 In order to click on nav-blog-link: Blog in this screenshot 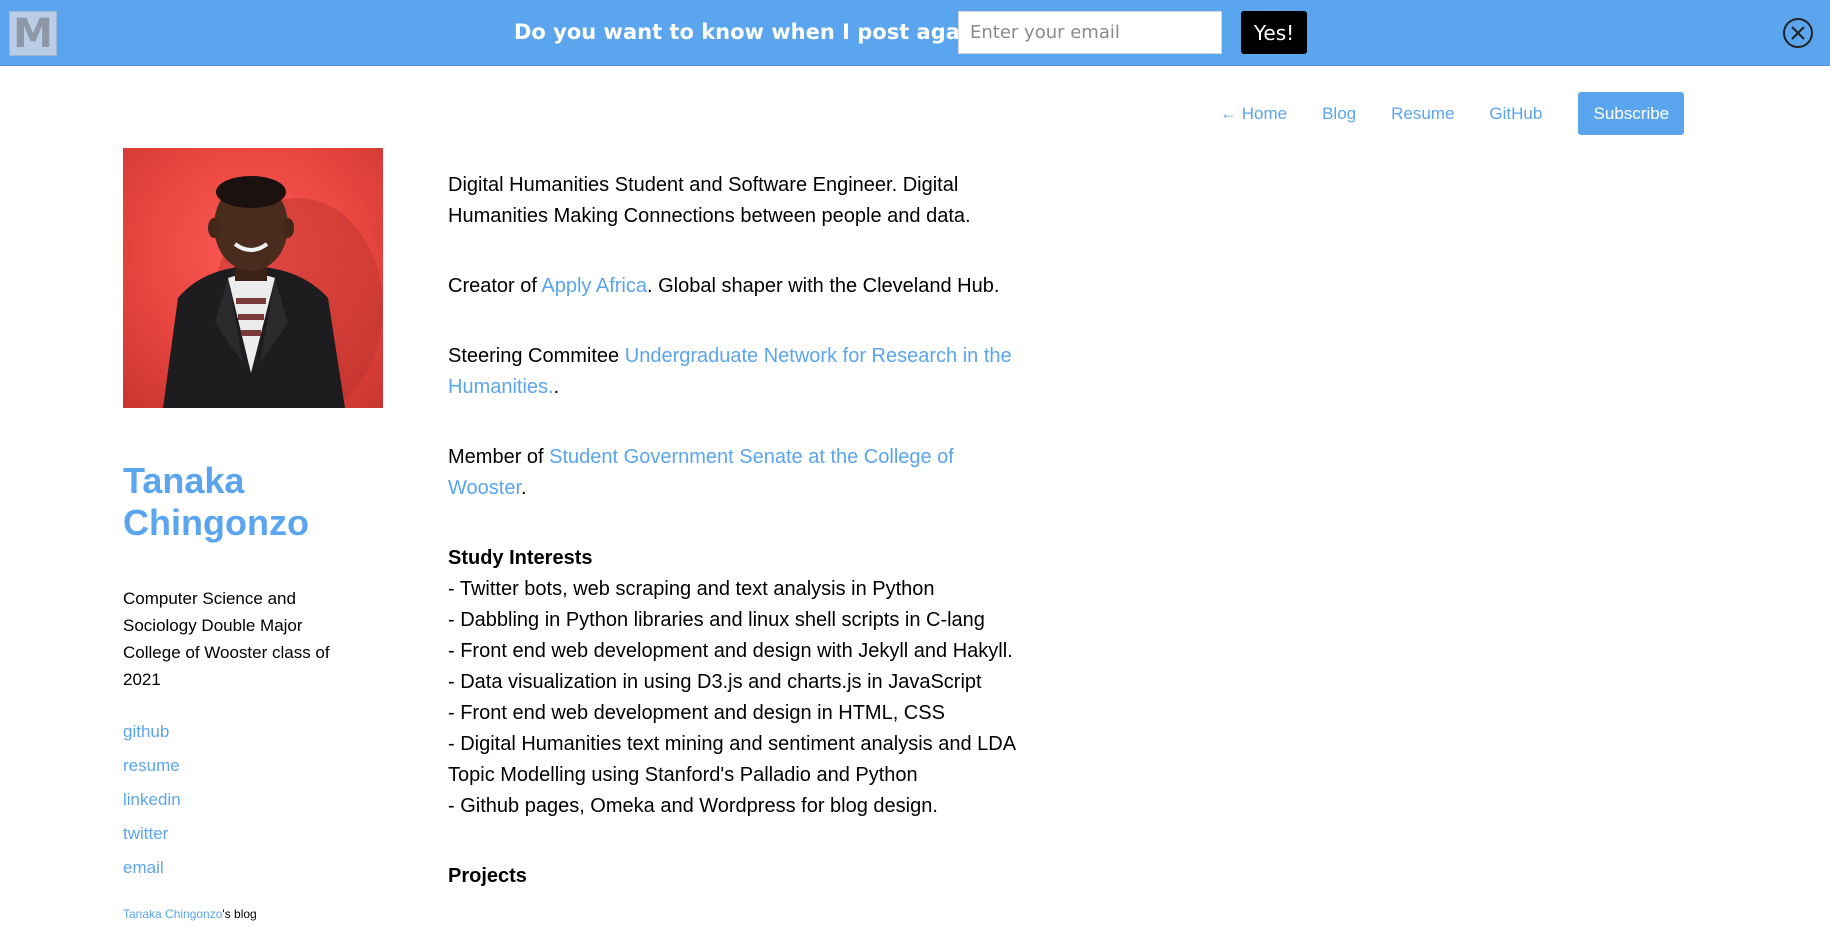, I will do `click(1339, 114)`.